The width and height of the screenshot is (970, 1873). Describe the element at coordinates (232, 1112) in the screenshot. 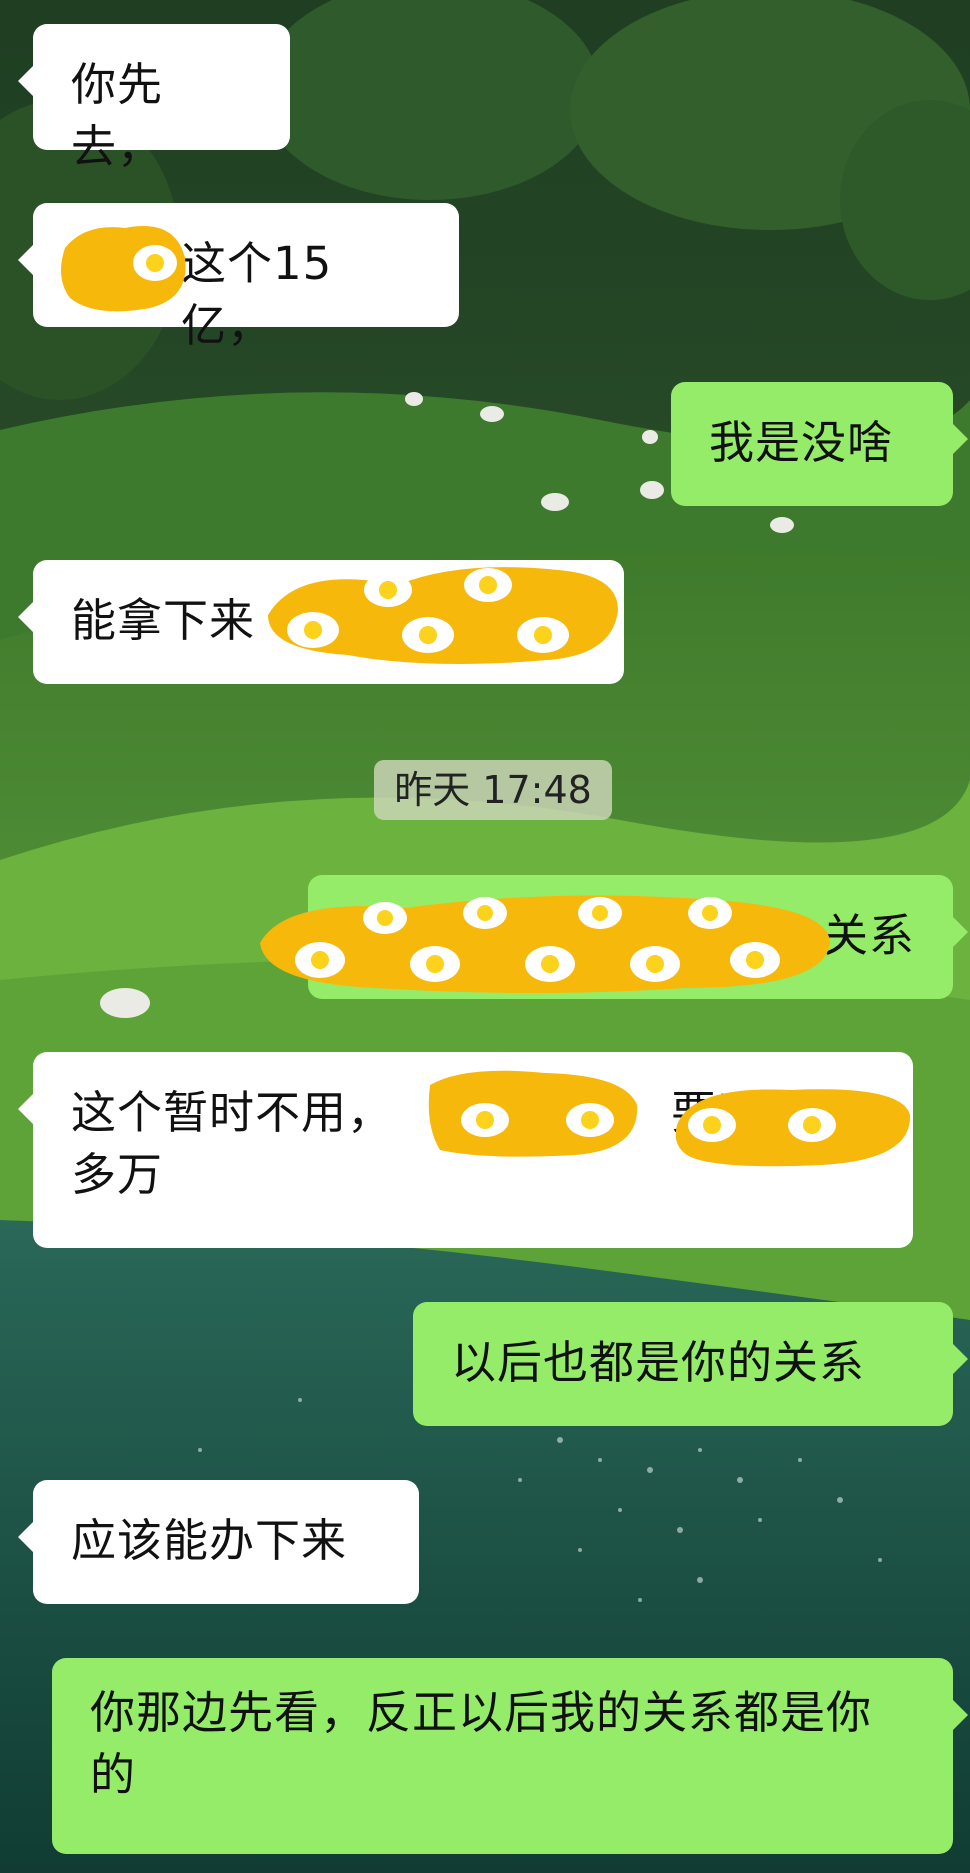

I see `message-text: 这个暂时不用，` at that location.